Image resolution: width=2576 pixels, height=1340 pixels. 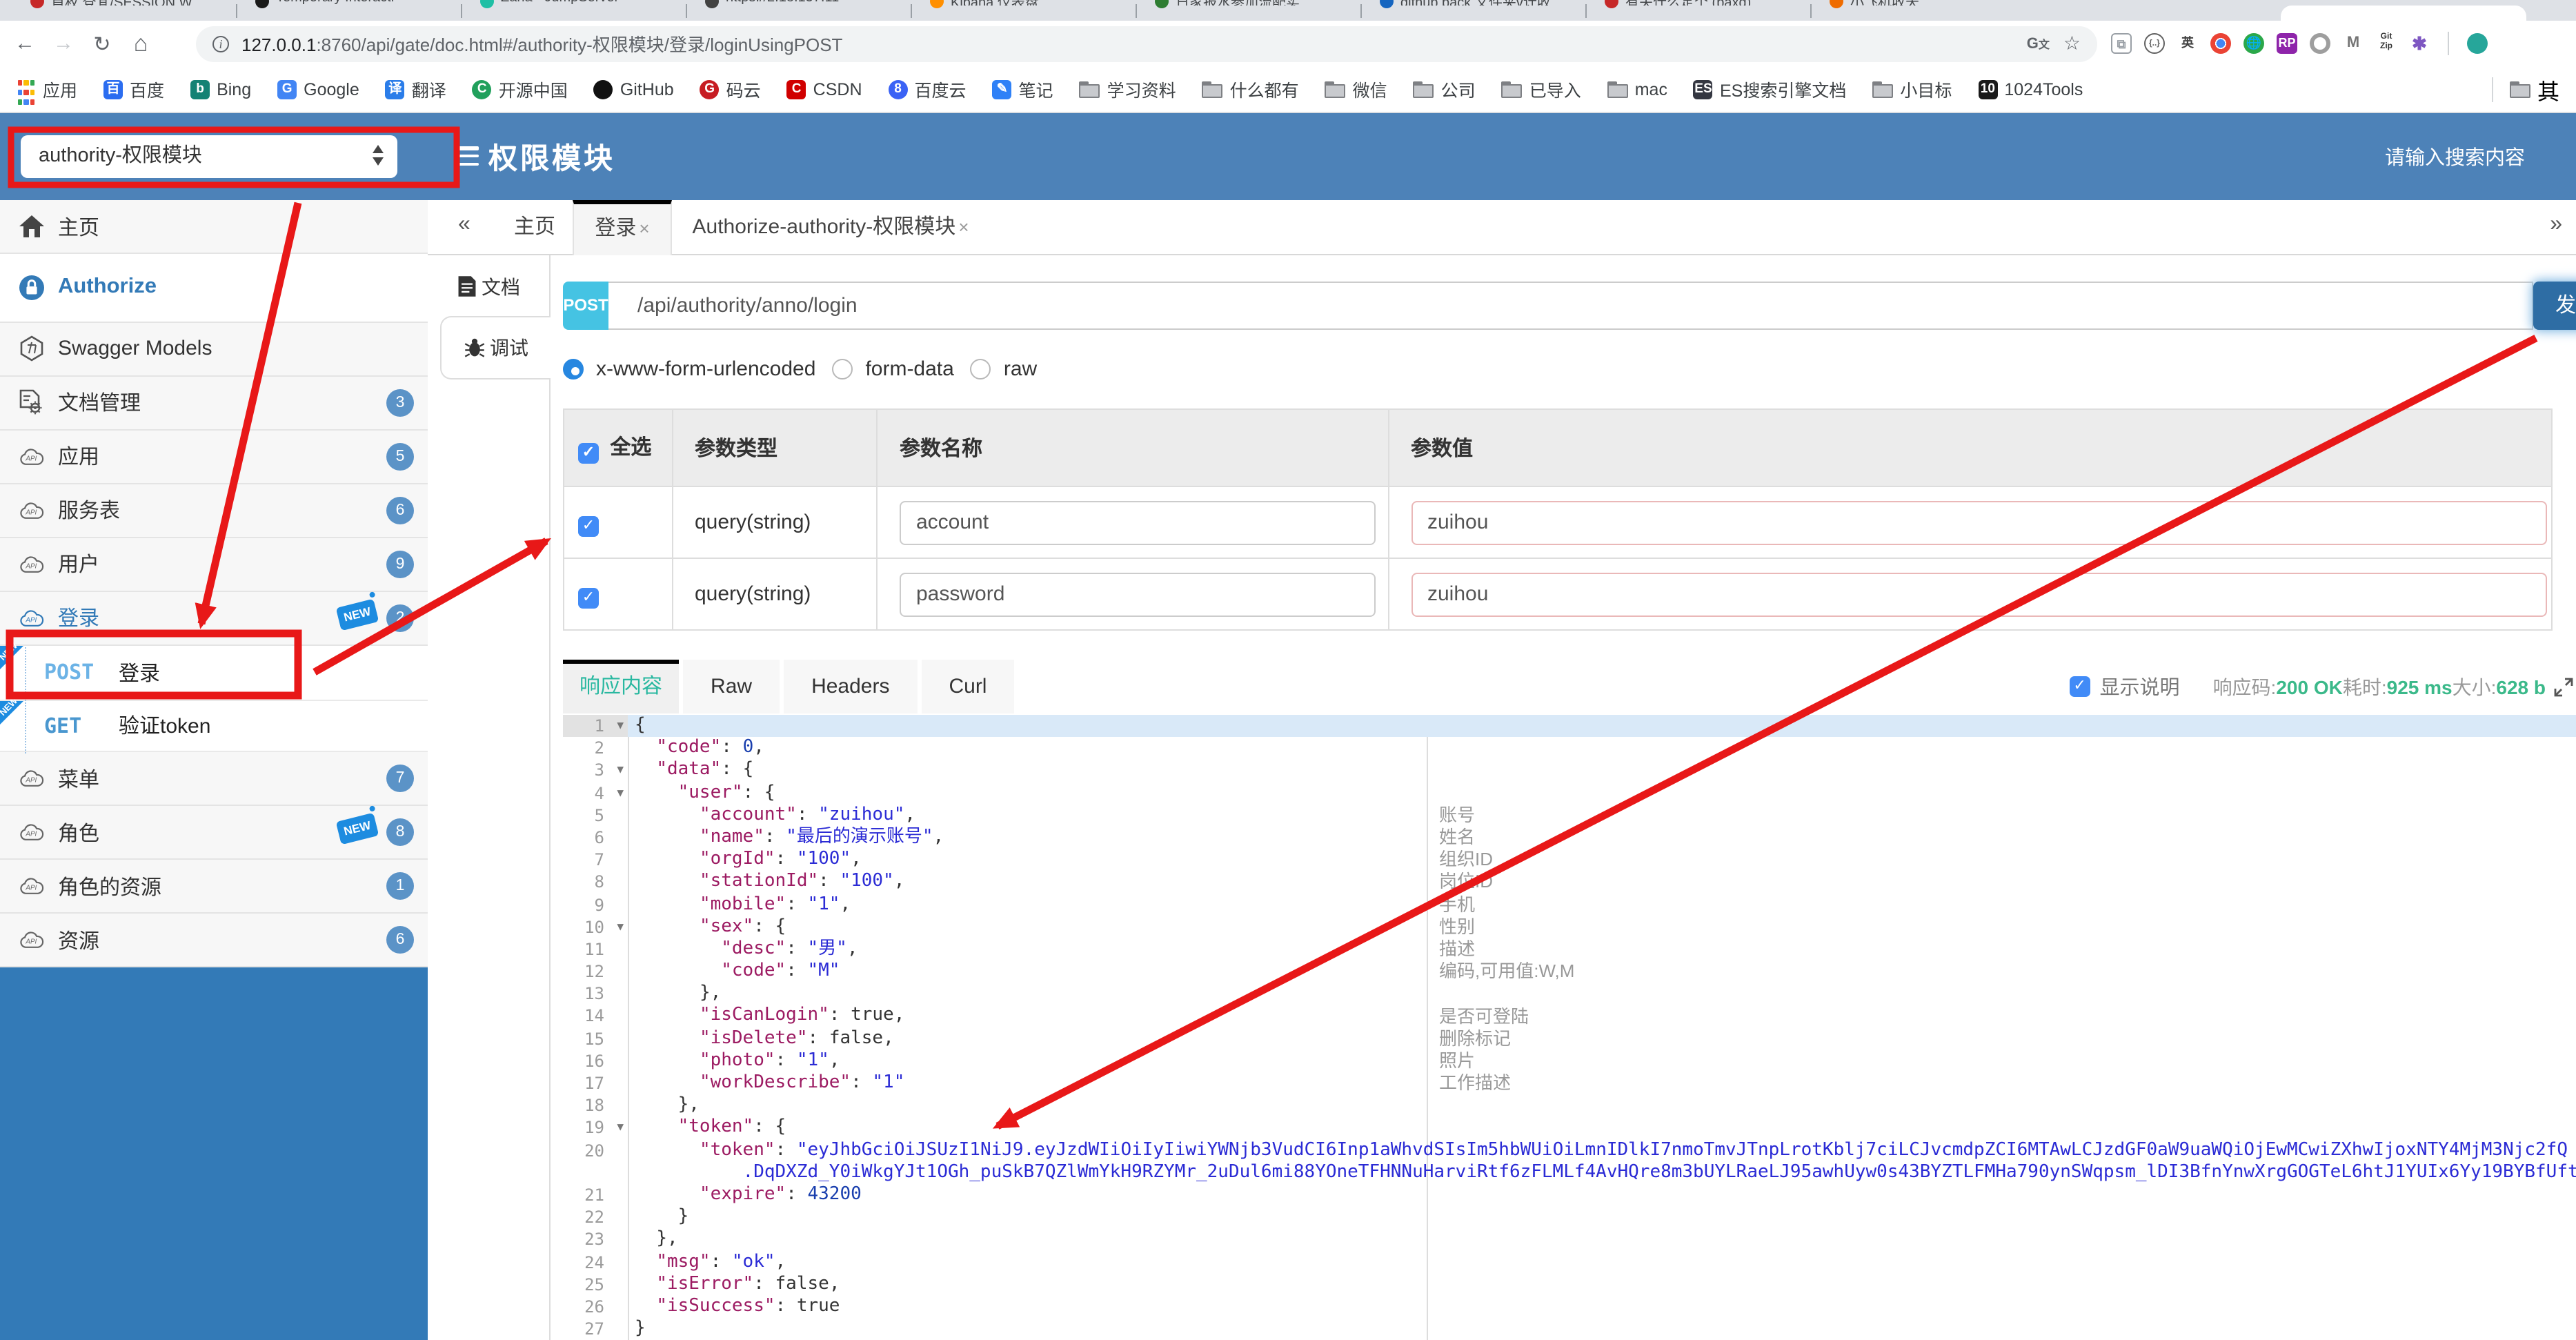 What do you see at coordinates (495, 348) in the screenshot?
I see `mini-tab-调试: 调试` at bounding box center [495, 348].